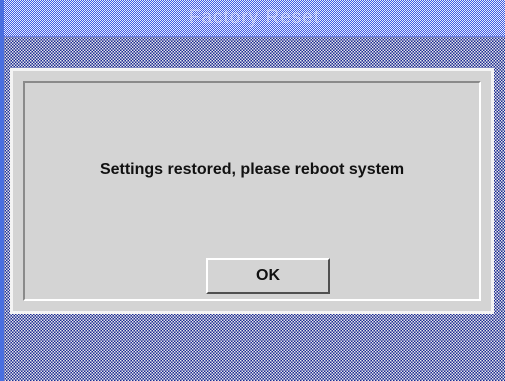  Describe the element at coordinates (254, 365) in the screenshot. I see `background-area` at that location.